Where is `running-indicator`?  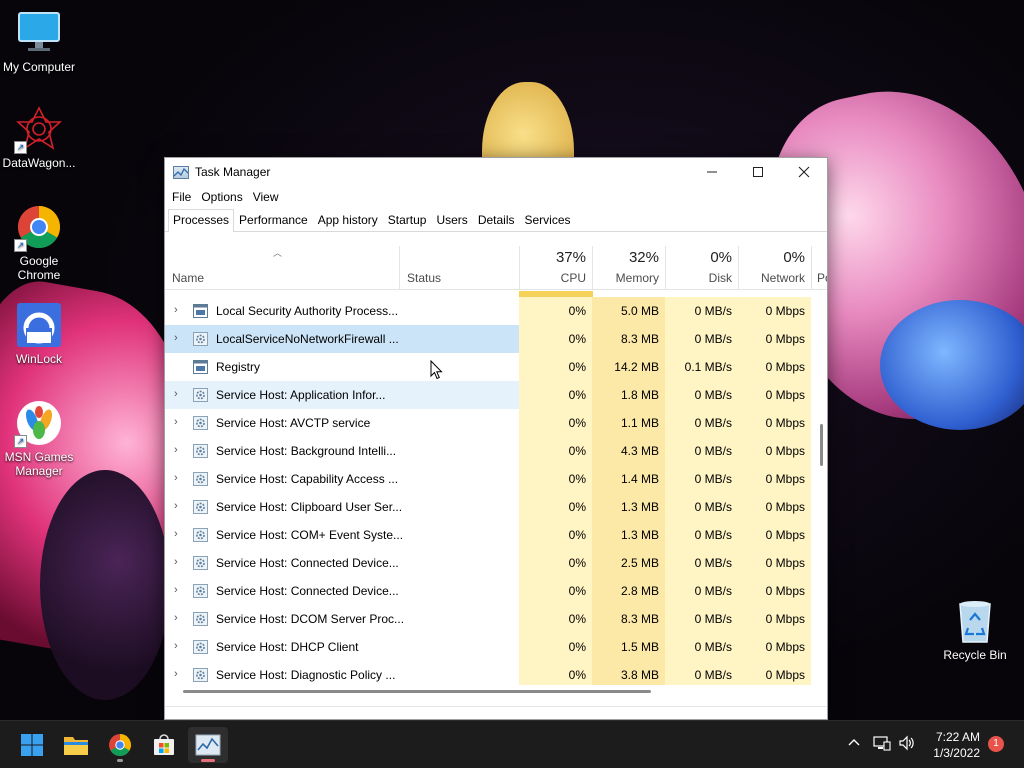
running-indicator is located at coordinates (120, 760).